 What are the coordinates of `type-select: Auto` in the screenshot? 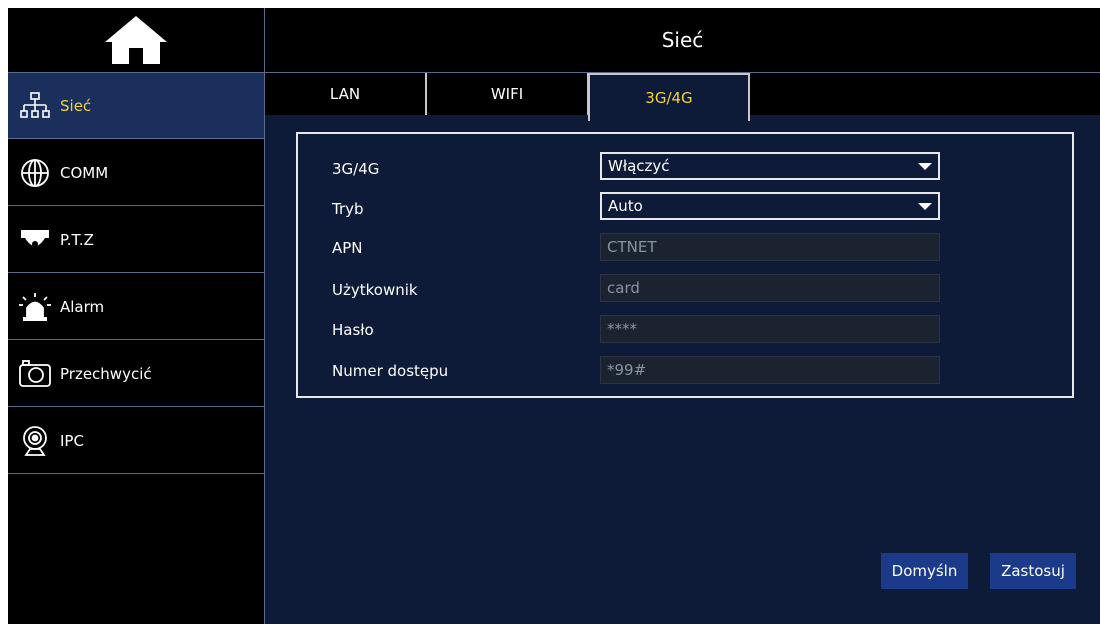 It's located at (770, 206).